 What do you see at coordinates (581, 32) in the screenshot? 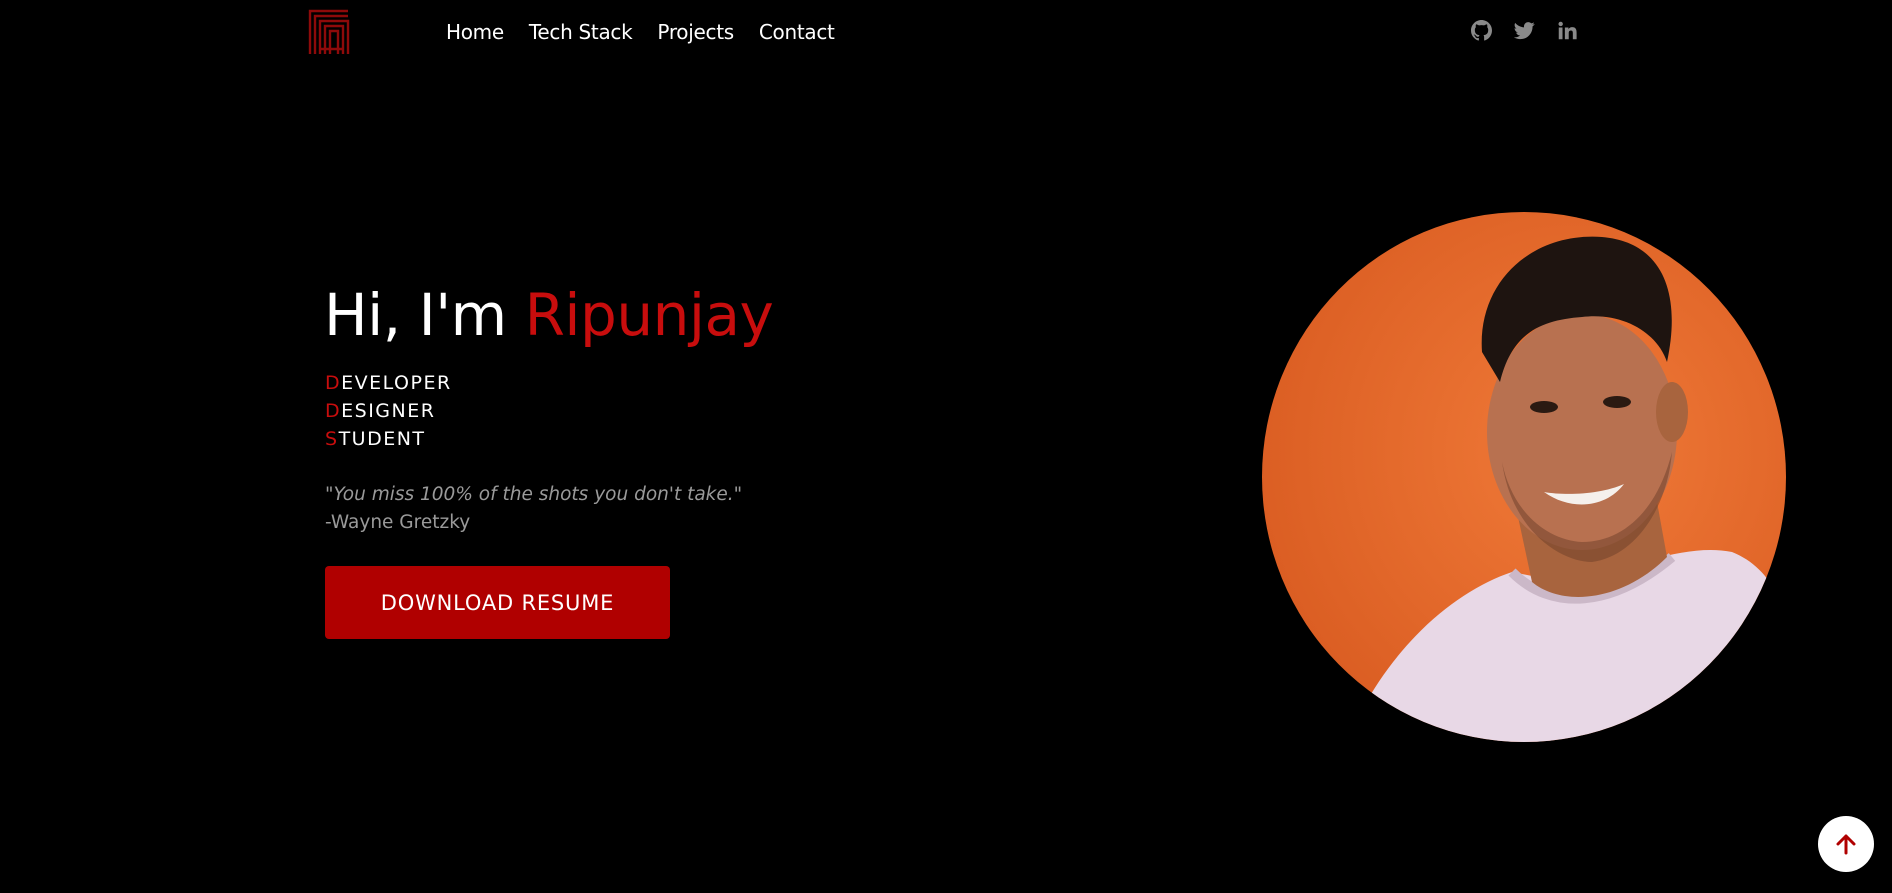
I see `nav-tech-stack: Tech Stack` at bounding box center [581, 32].